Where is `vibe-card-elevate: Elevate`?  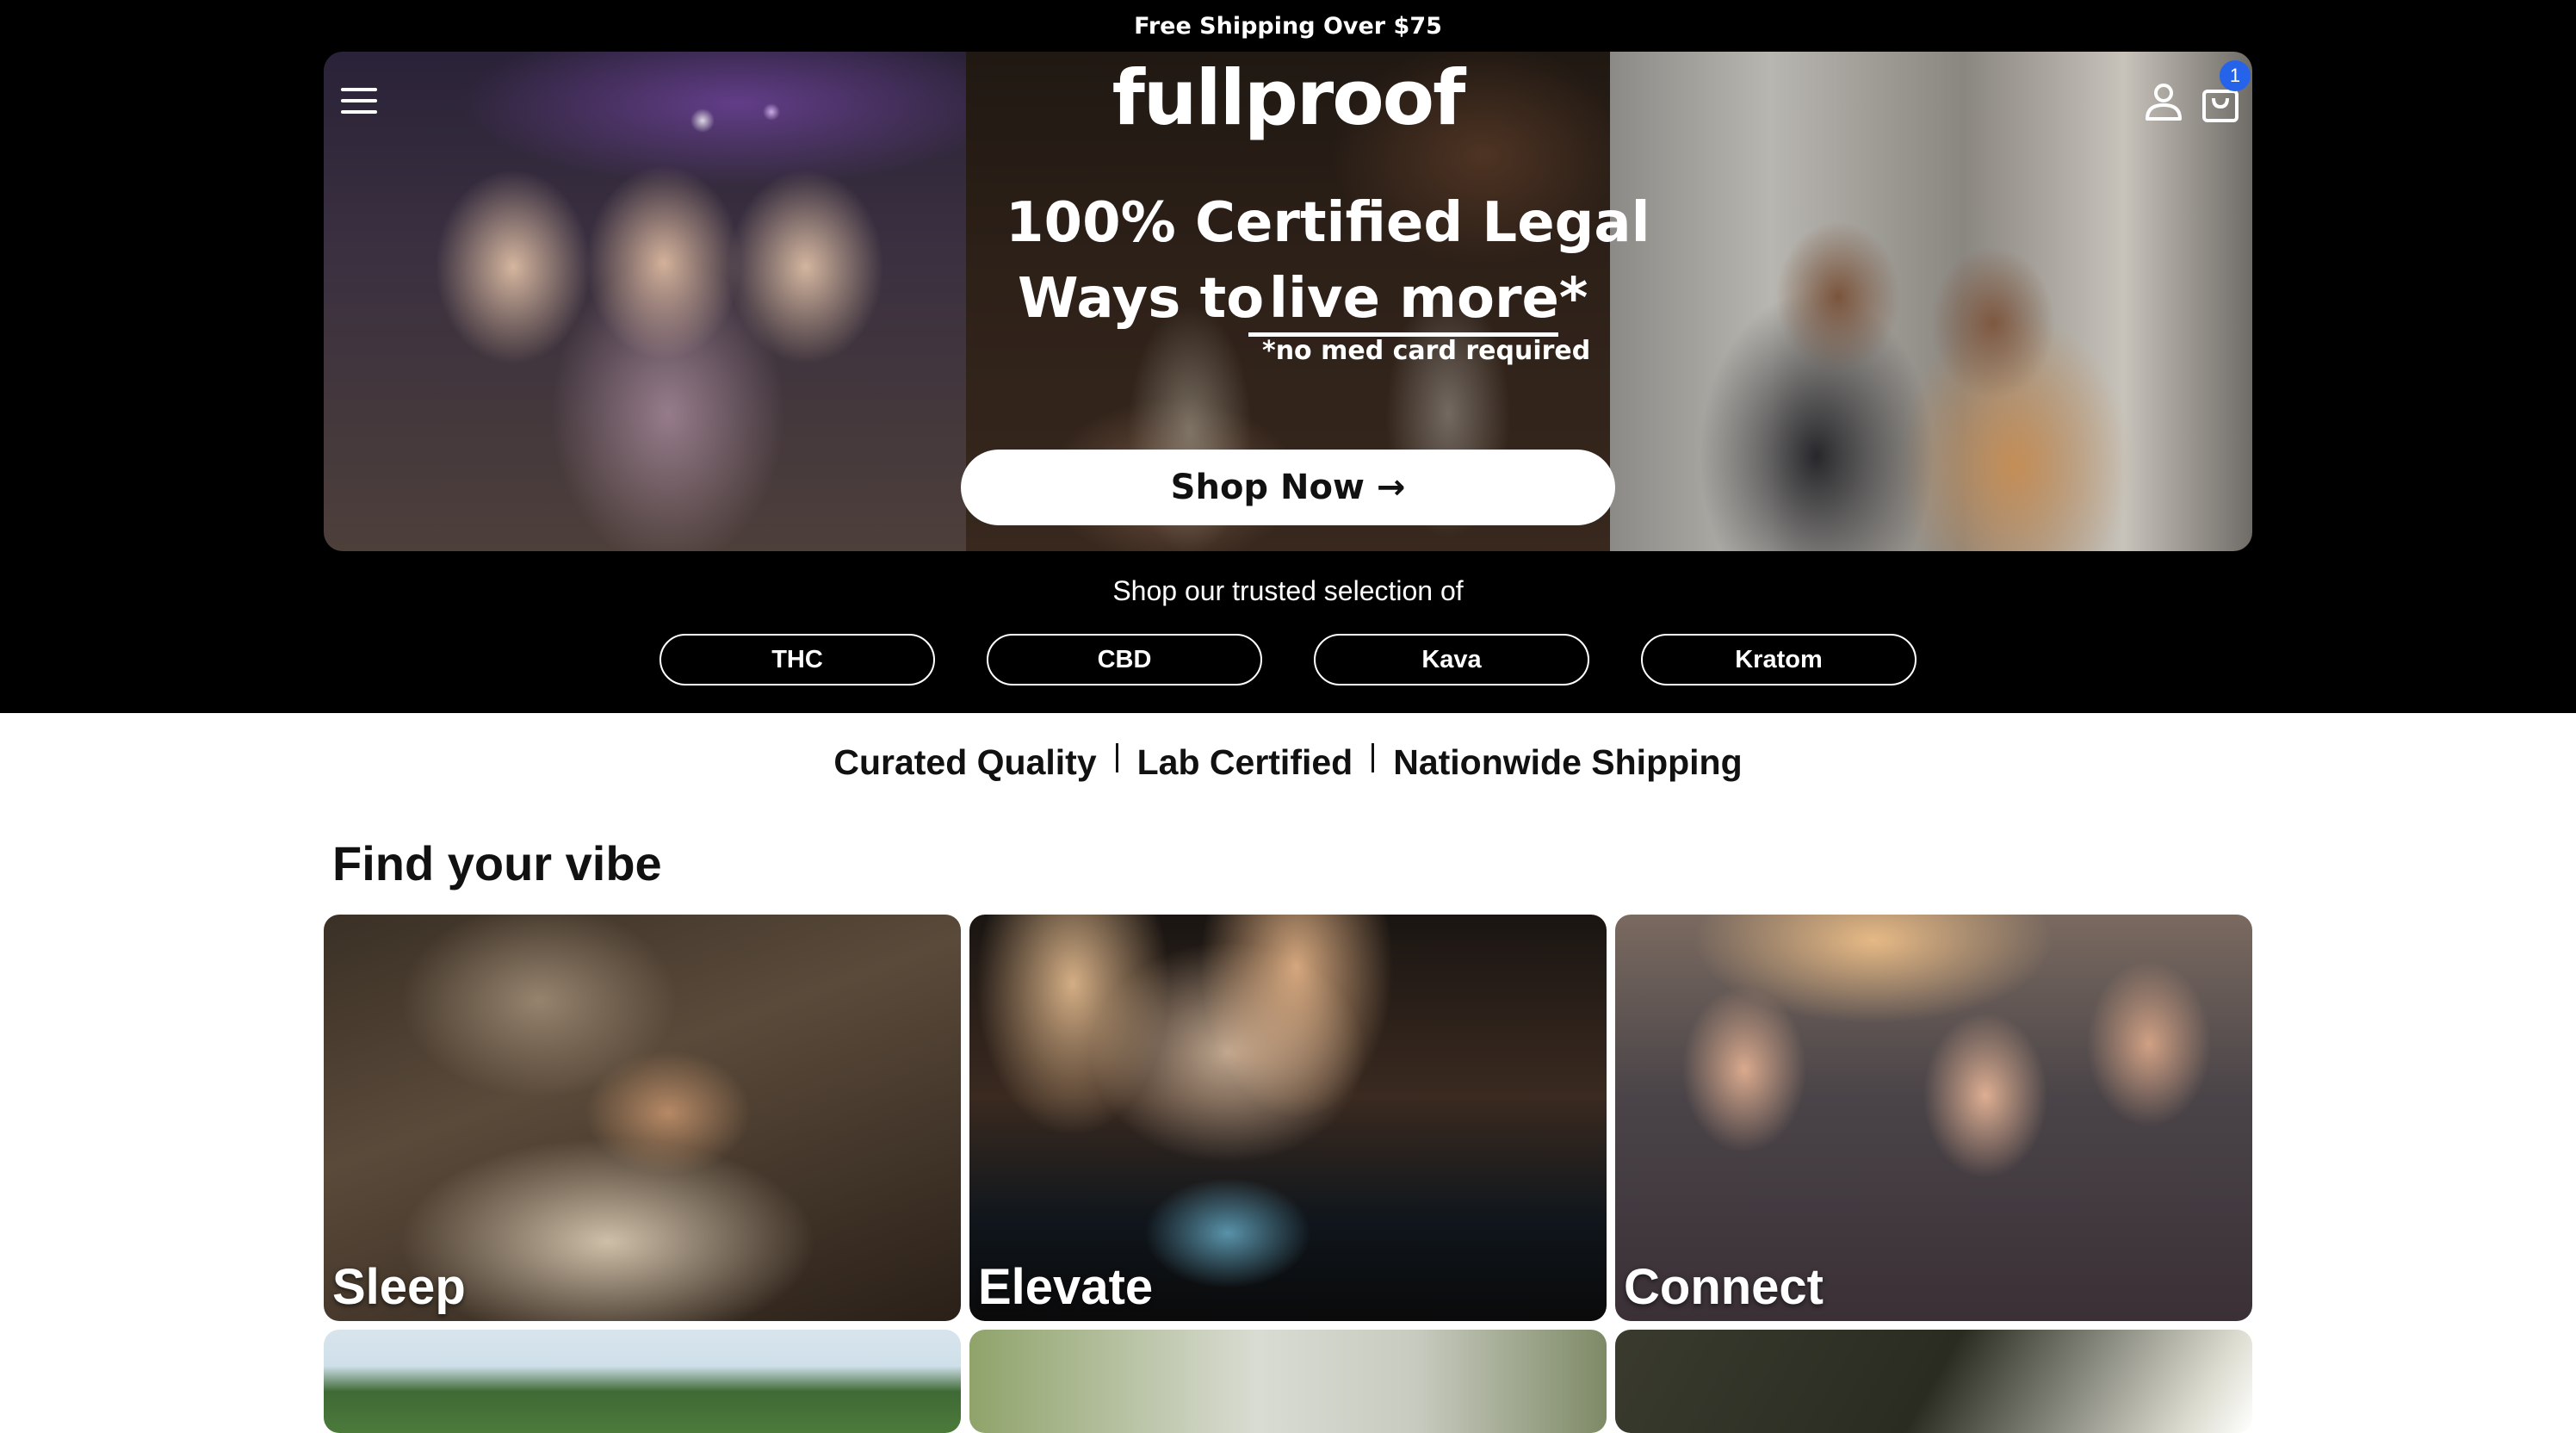 vibe-card-elevate: Elevate is located at coordinates (1288, 1118).